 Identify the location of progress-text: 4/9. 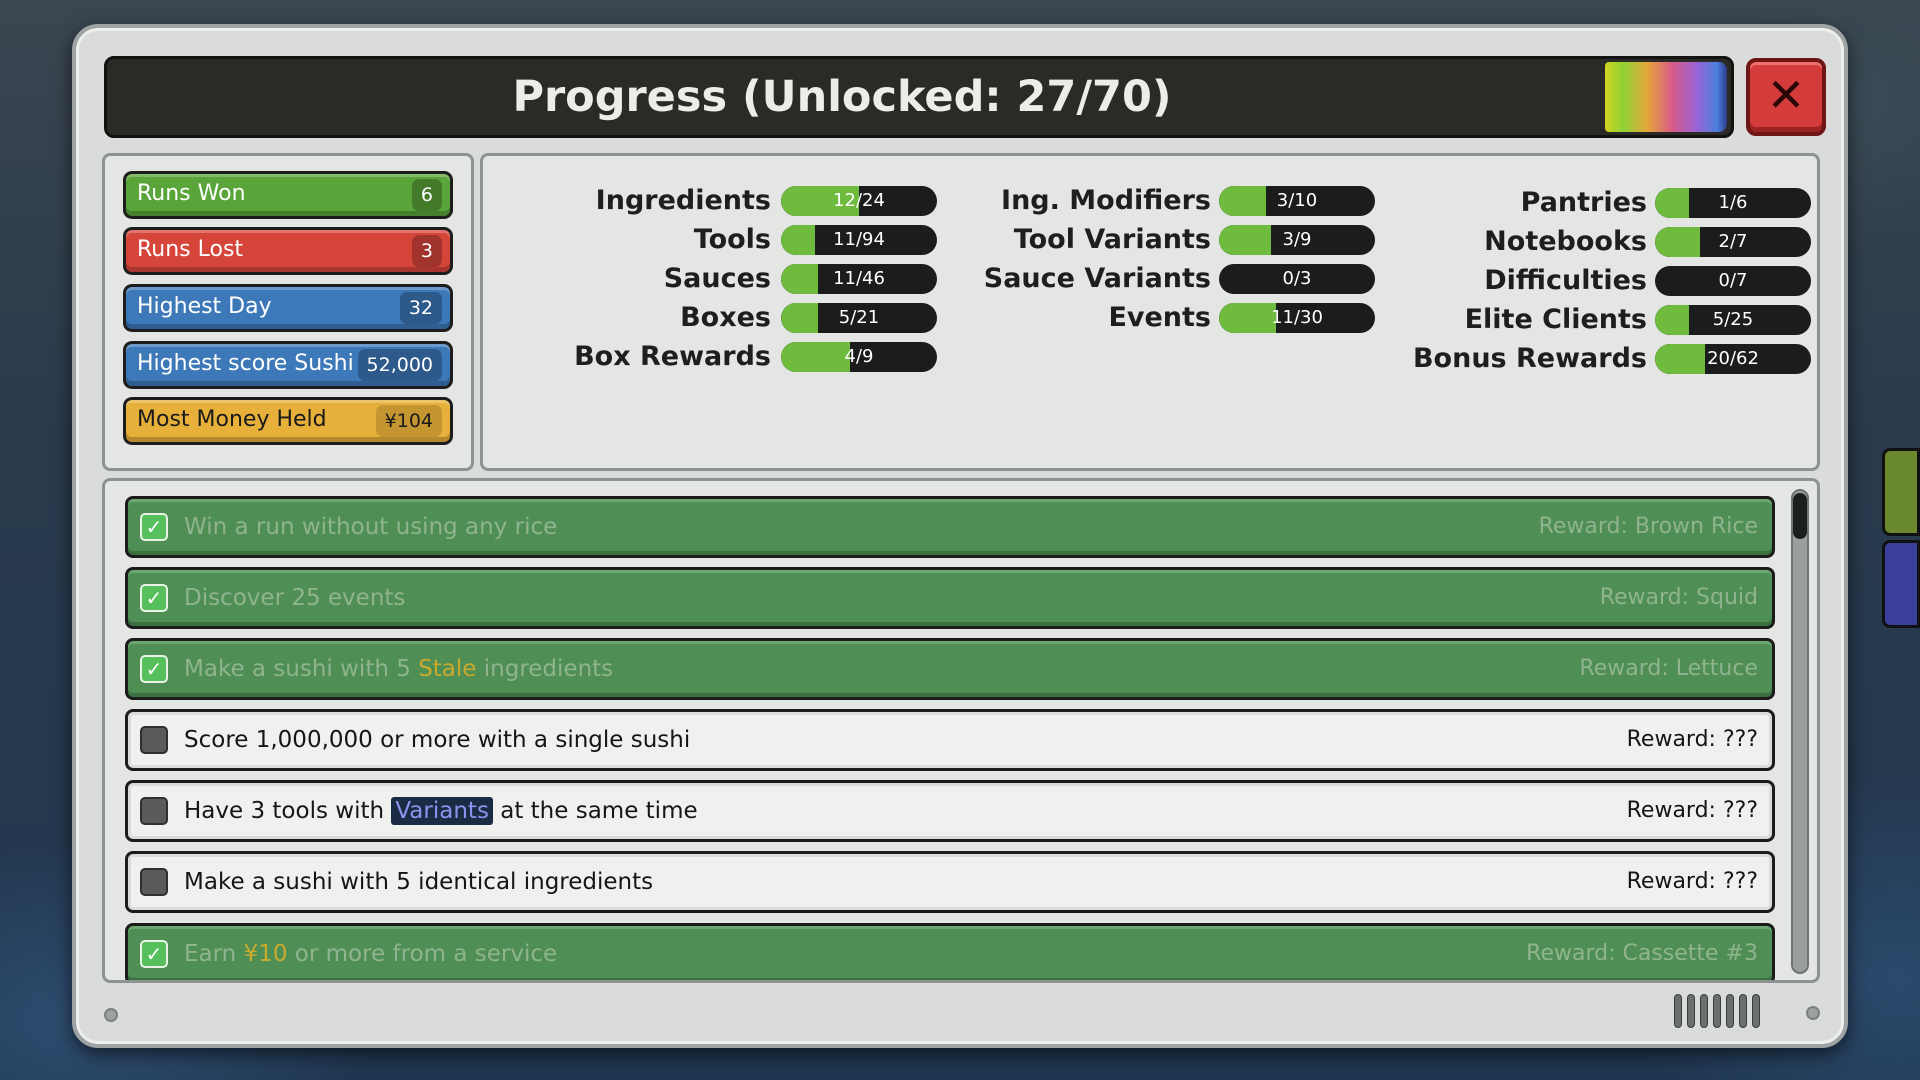
(859, 356).